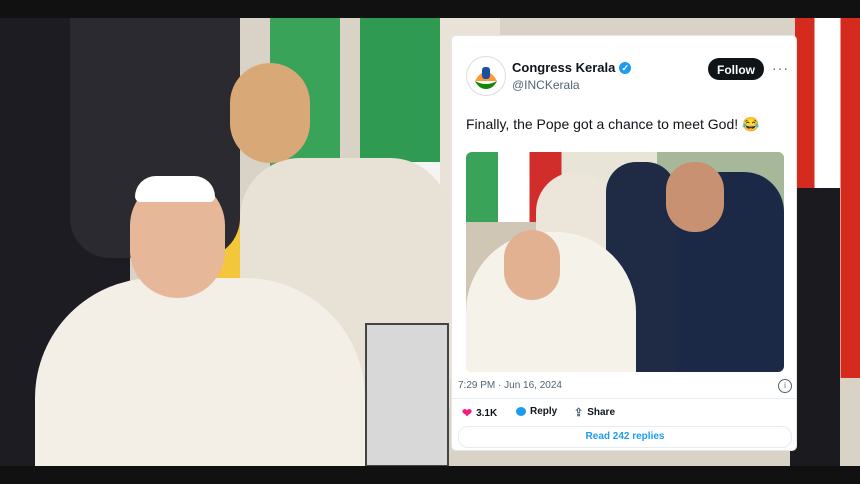 The width and height of the screenshot is (860, 484). What do you see at coordinates (618, 414) in the screenshot?
I see `tweet-actions: ❤ 3.1K Reply ⇪ Share` at bounding box center [618, 414].